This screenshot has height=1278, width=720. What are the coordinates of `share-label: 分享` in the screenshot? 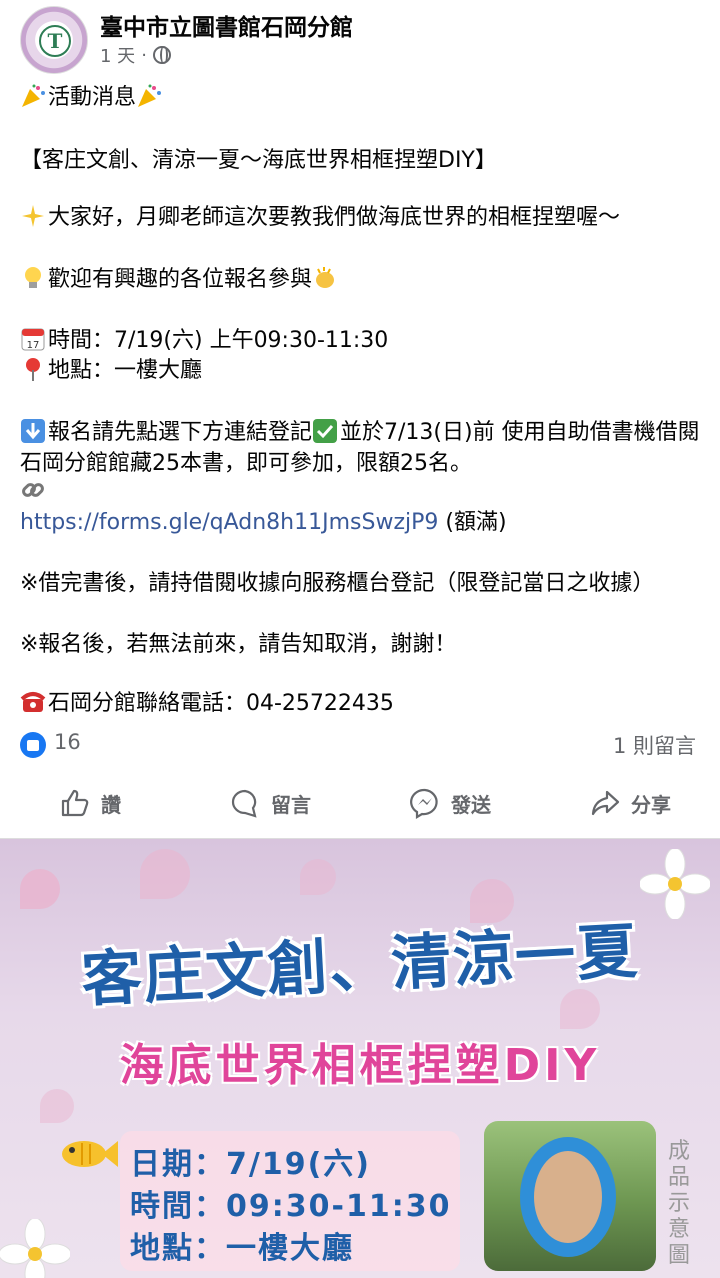 It's located at (651, 804).